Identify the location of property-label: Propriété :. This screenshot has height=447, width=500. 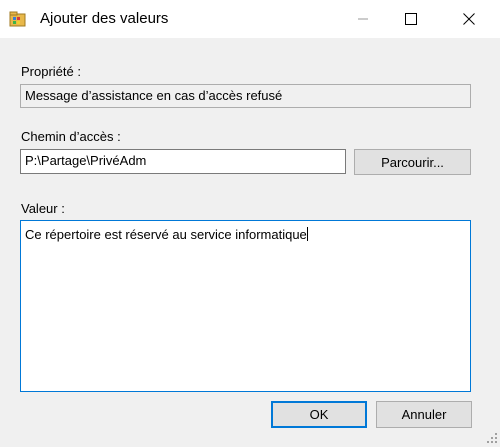
(51, 71).